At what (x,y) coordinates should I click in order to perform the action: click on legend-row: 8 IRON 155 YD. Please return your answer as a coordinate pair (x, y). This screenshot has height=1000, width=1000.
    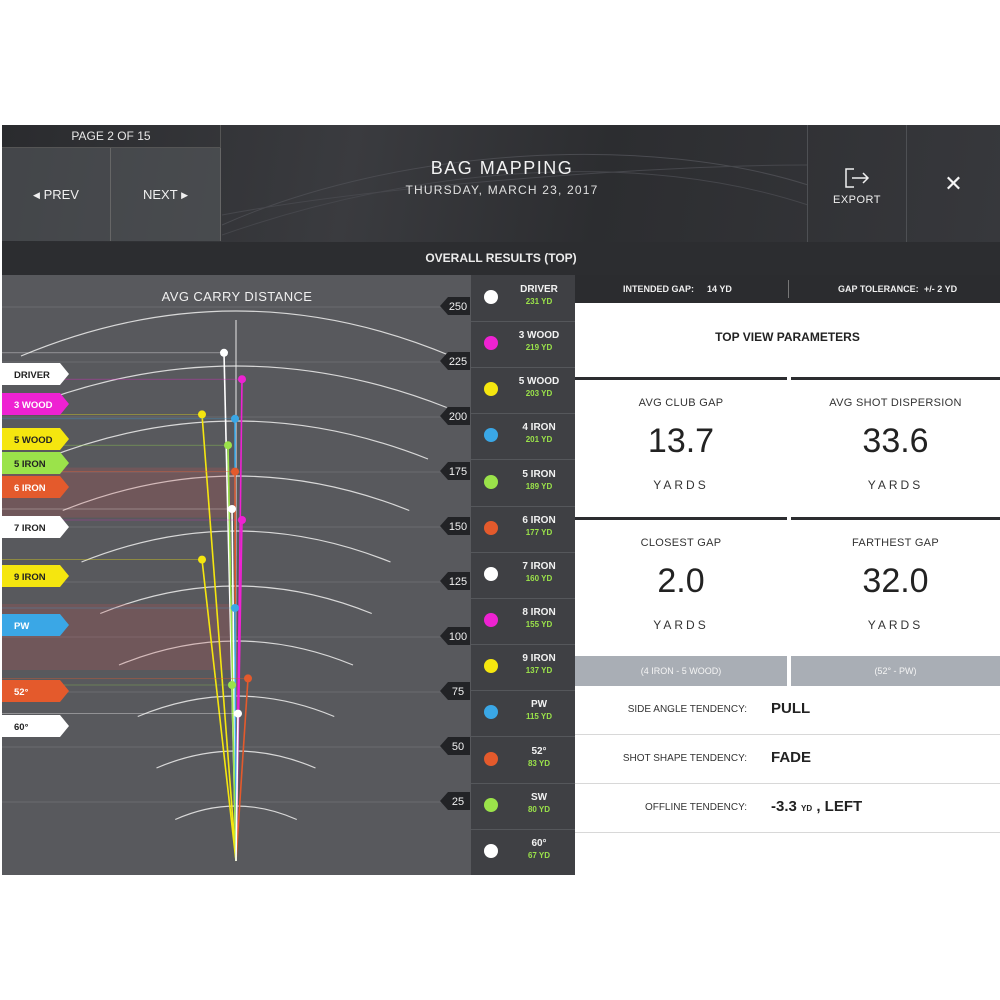
    Looking at the image, I should click on (523, 622).